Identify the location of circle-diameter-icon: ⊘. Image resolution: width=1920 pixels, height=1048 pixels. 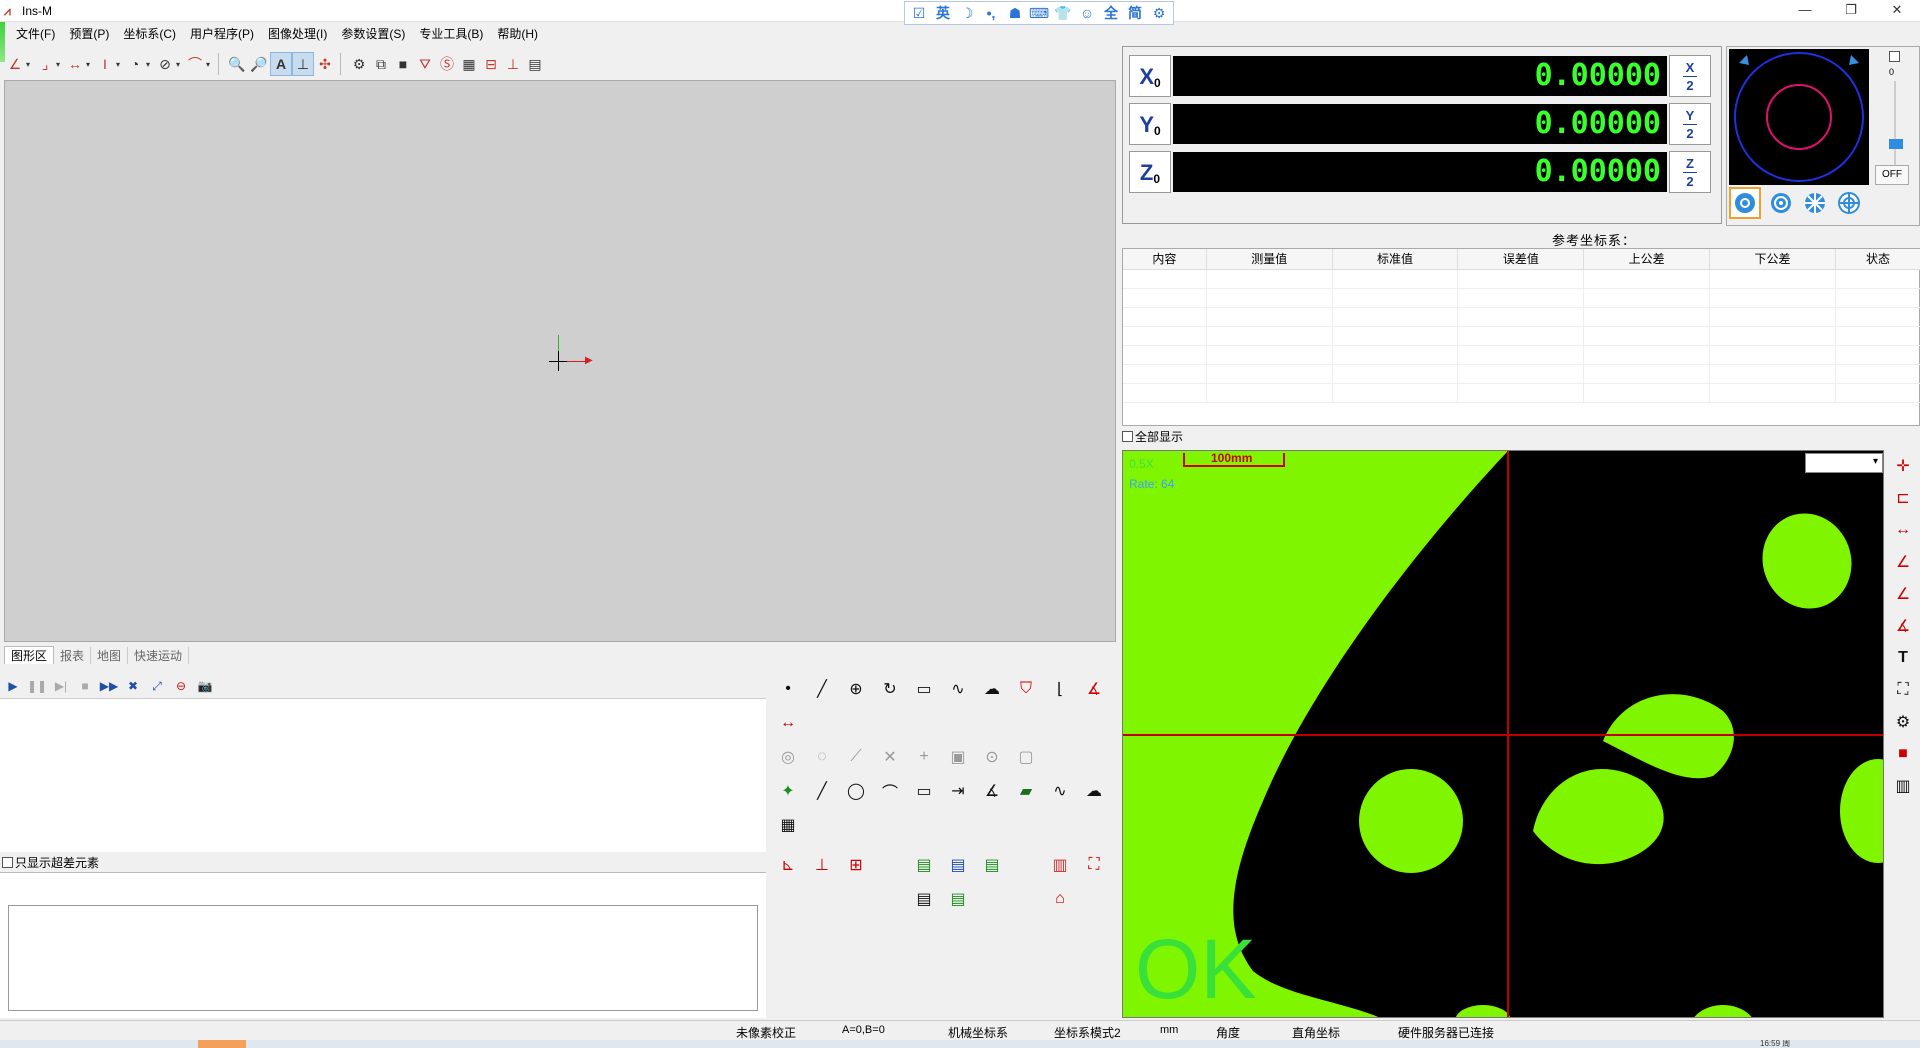
(165, 64).